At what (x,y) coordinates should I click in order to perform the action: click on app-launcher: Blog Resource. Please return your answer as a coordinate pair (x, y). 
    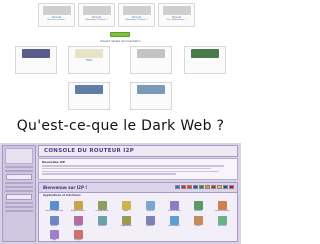
    Looking at the image, I should click on (78, 207).